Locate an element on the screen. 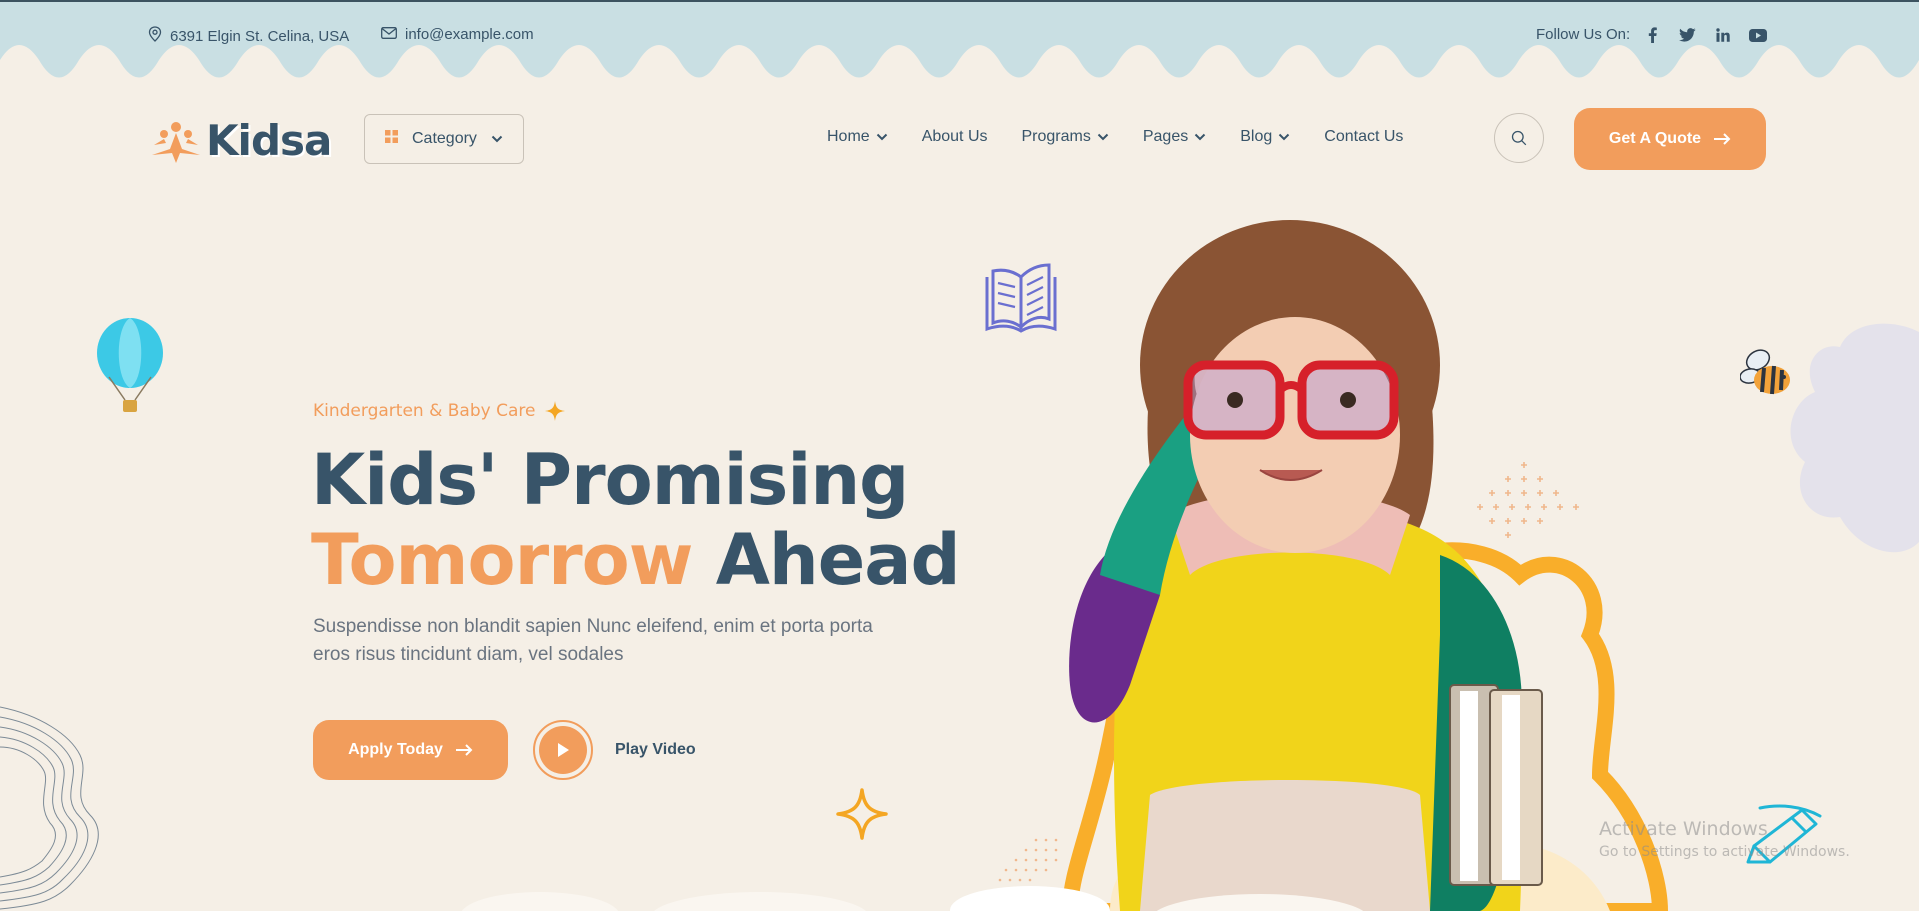 The height and width of the screenshot is (911, 1919). apply-today-button: Apply Today is located at coordinates (410, 750).